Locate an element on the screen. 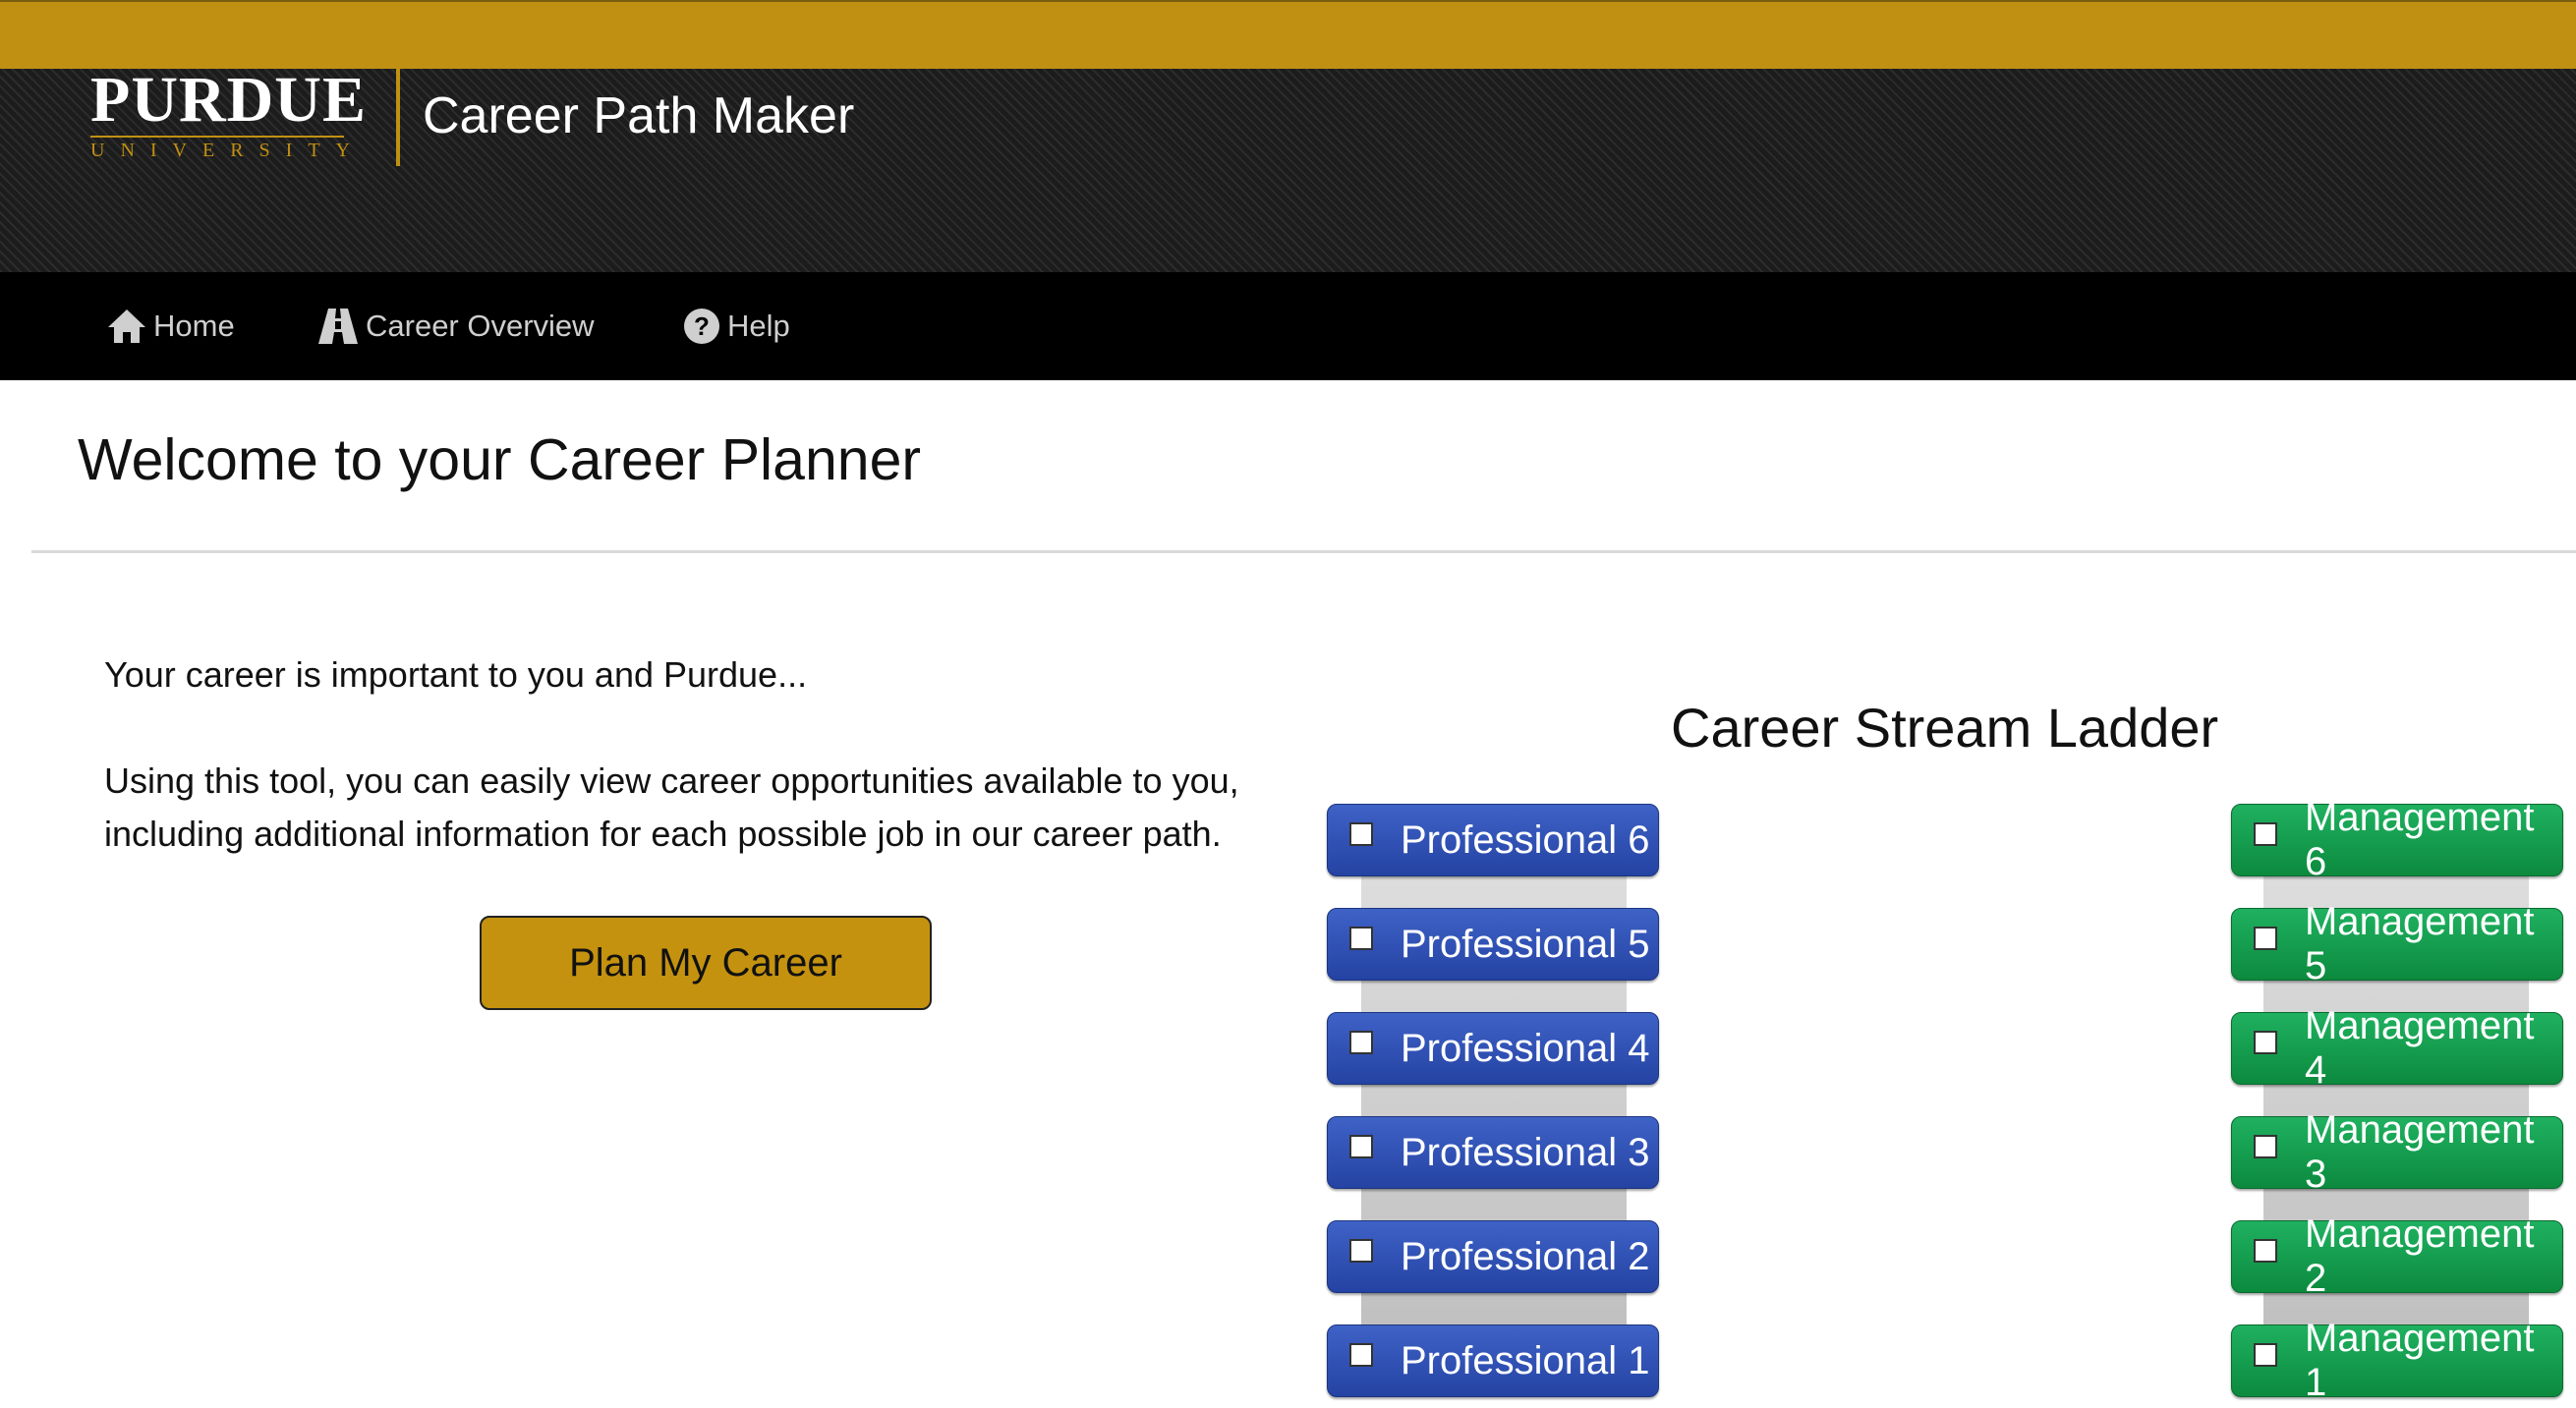 This screenshot has height=1408, width=2576. plan-my-career-button: Plan My Career is located at coordinates (706, 963).